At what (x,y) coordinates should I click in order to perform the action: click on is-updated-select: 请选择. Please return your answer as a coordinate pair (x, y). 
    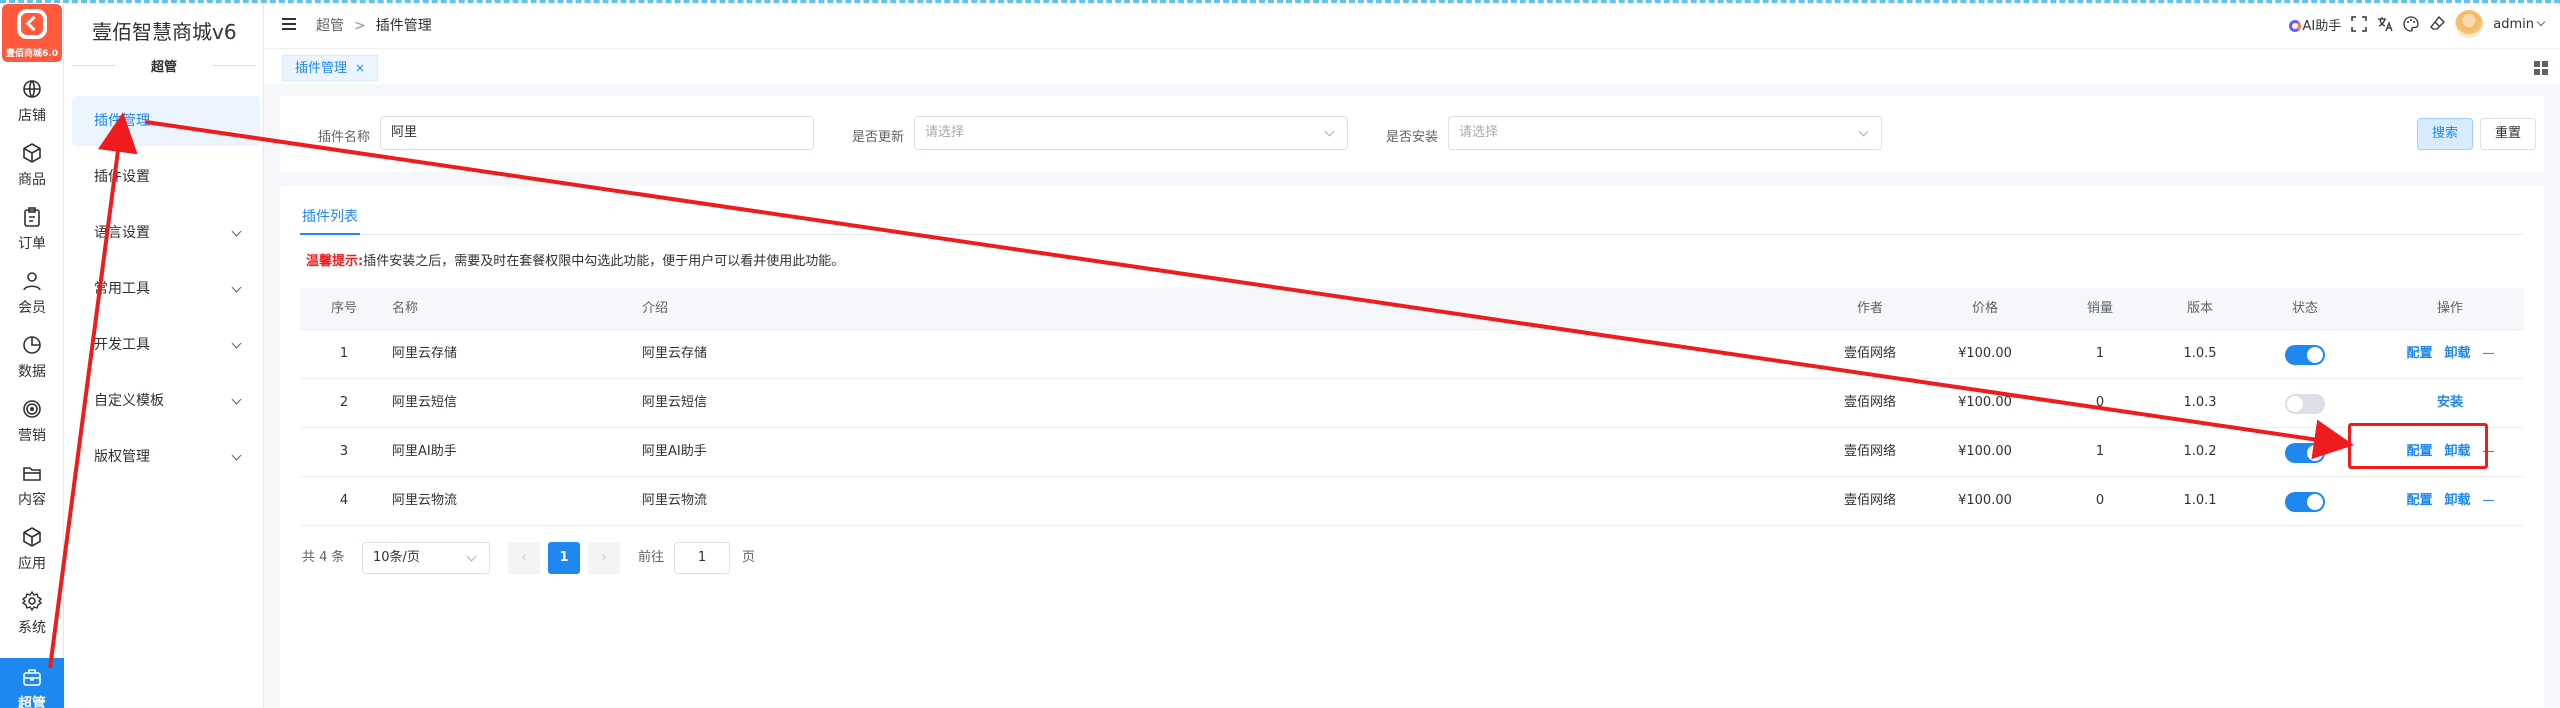
    Looking at the image, I should click on (1131, 133).